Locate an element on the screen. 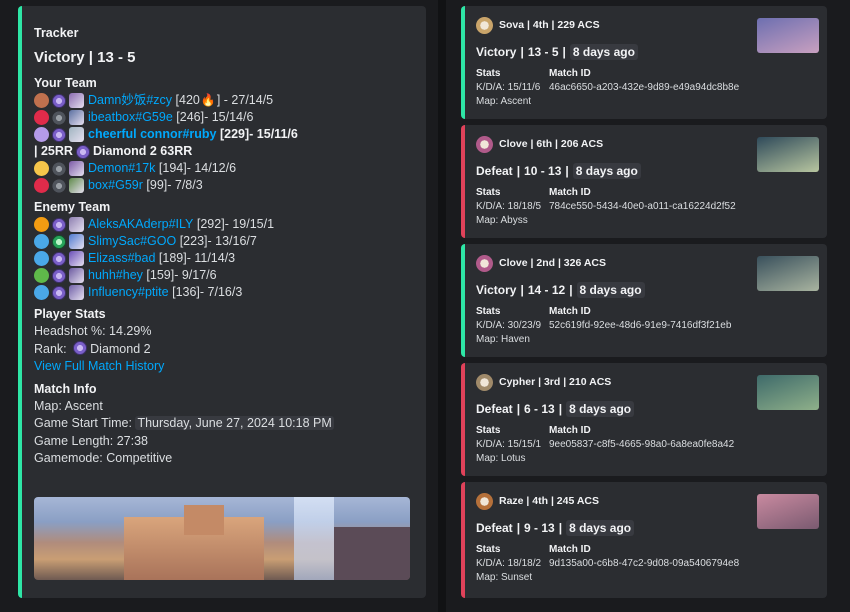 Image resolution: width=850 pixels, height=612 pixels. player-name-link: huhh#hey is located at coordinates (115, 275).